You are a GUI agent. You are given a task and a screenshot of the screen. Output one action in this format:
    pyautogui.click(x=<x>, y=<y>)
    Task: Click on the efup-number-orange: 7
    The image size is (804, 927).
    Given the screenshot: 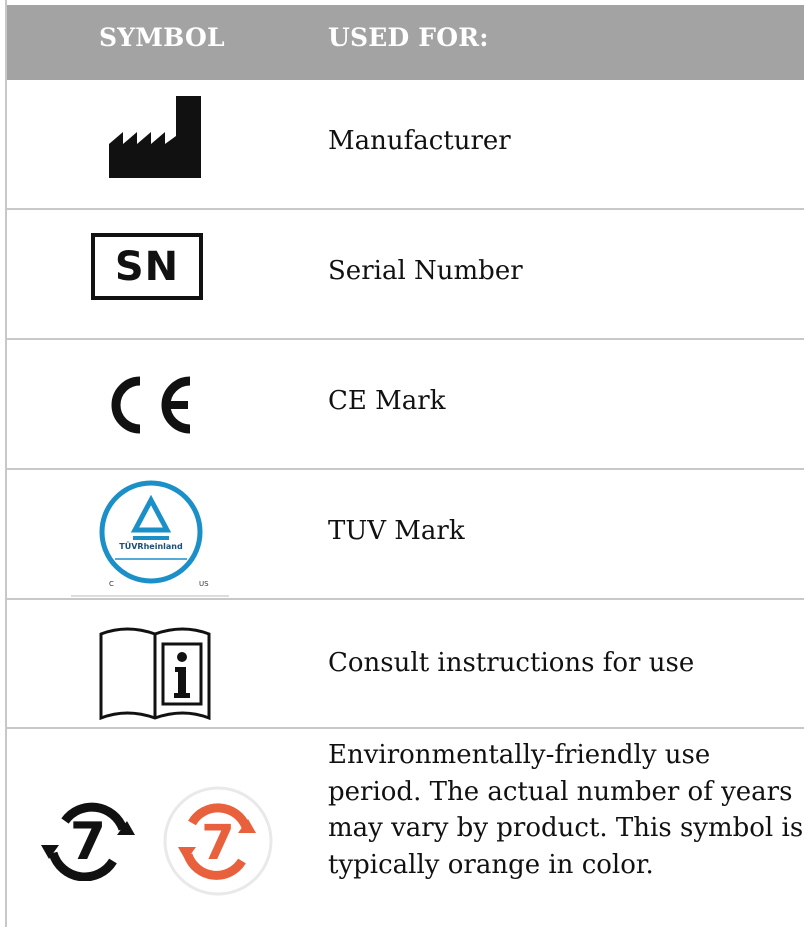 What is the action you would take?
    pyautogui.click(x=217, y=843)
    